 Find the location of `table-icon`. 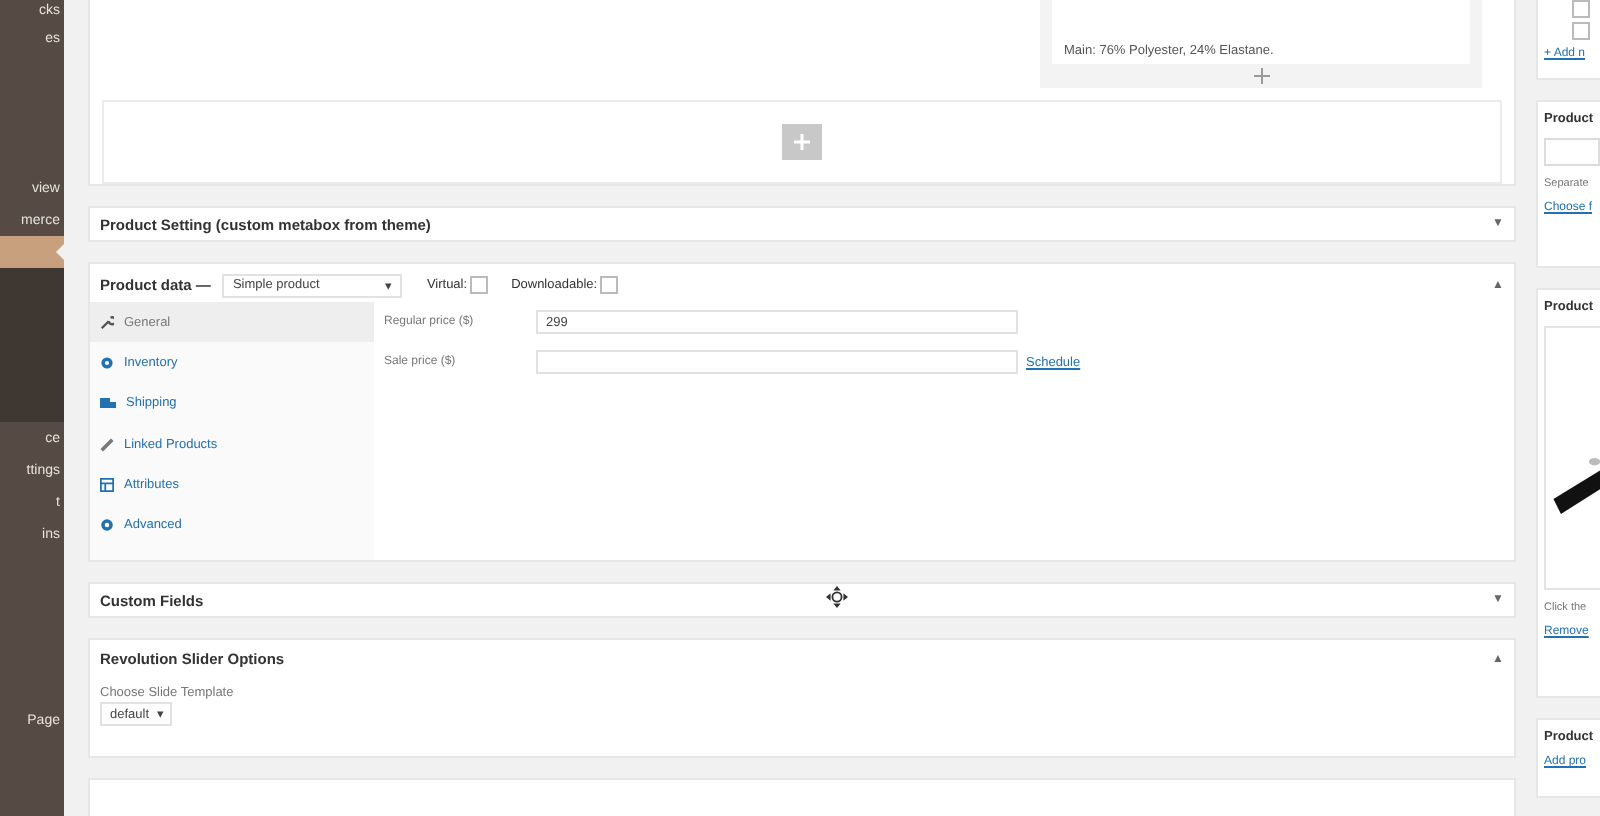

table-icon is located at coordinates (107, 484).